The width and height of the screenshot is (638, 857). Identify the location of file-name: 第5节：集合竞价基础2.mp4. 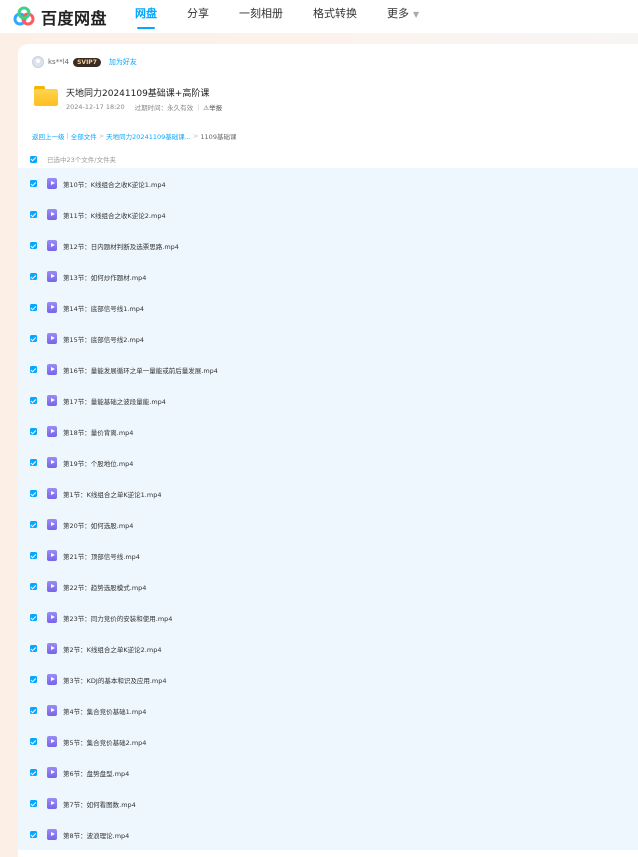
(104, 742).